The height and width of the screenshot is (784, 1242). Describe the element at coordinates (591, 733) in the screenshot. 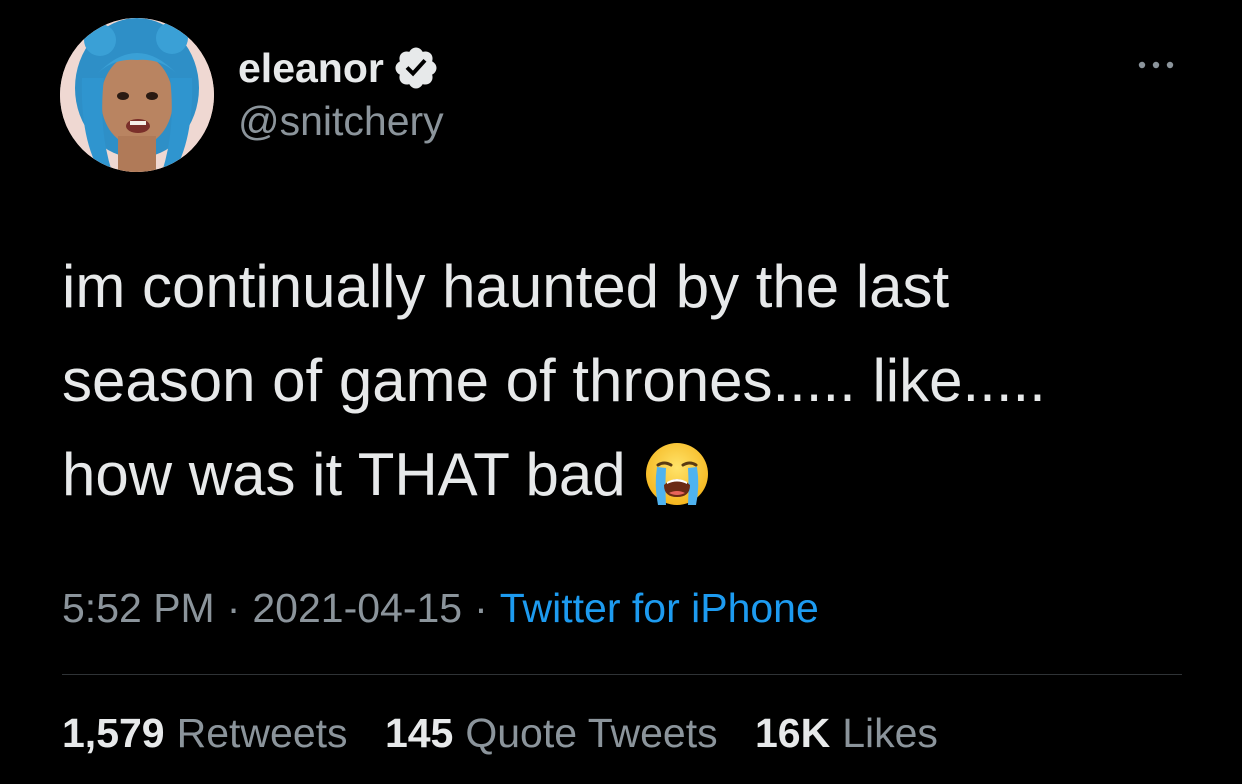

I see `quote-tweets-label: Quote Tweets` at that location.